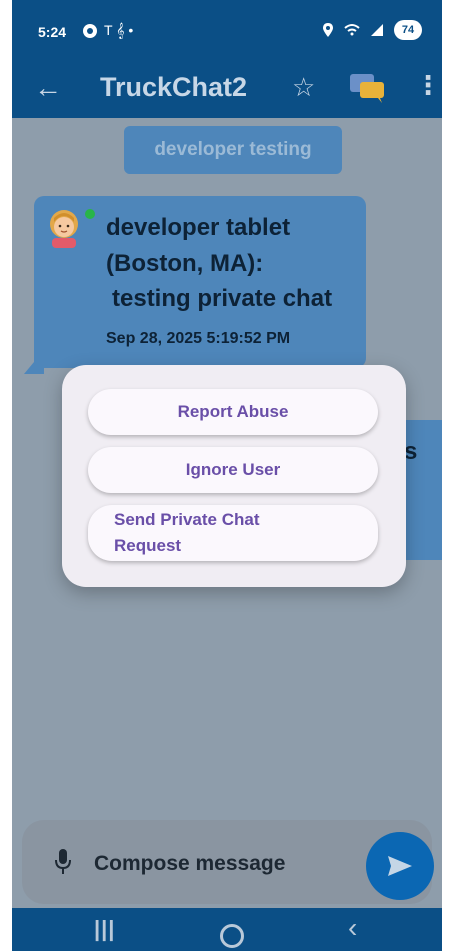  What do you see at coordinates (428, 85) in the screenshot?
I see `more-vertical-icon: ⋮` at bounding box center [428, 85].